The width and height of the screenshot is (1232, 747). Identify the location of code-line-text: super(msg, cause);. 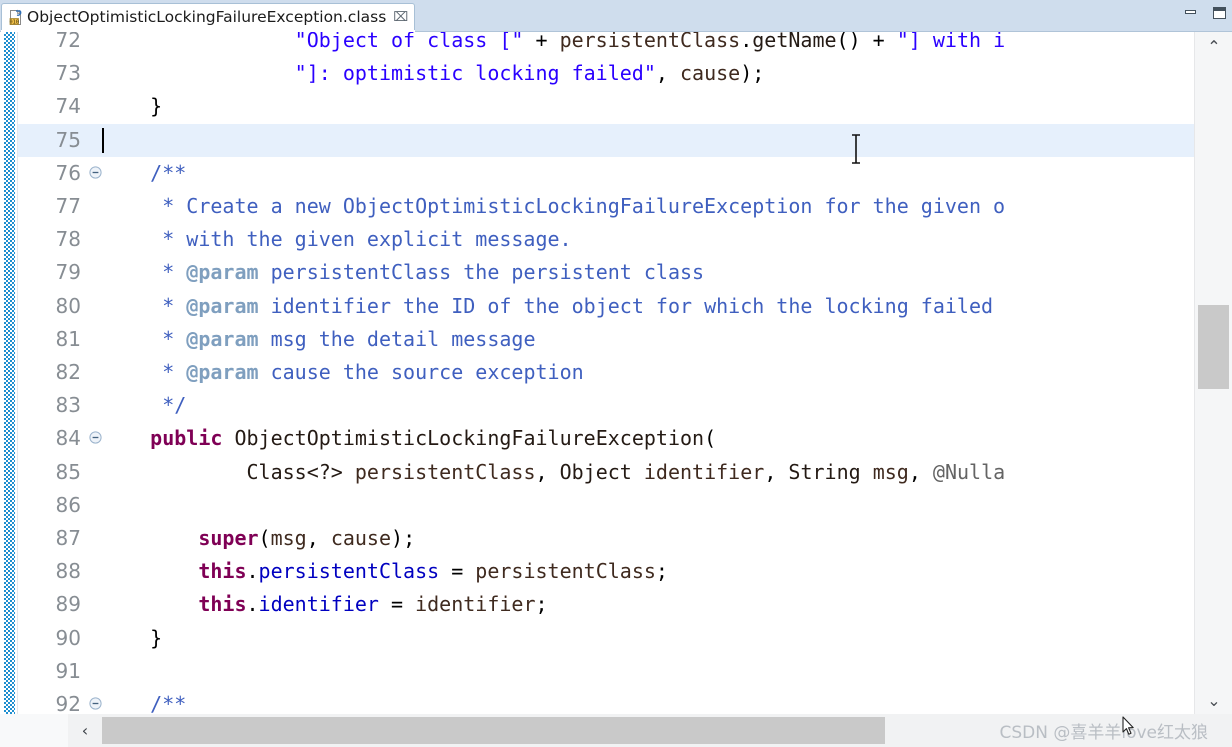
(307, 538).